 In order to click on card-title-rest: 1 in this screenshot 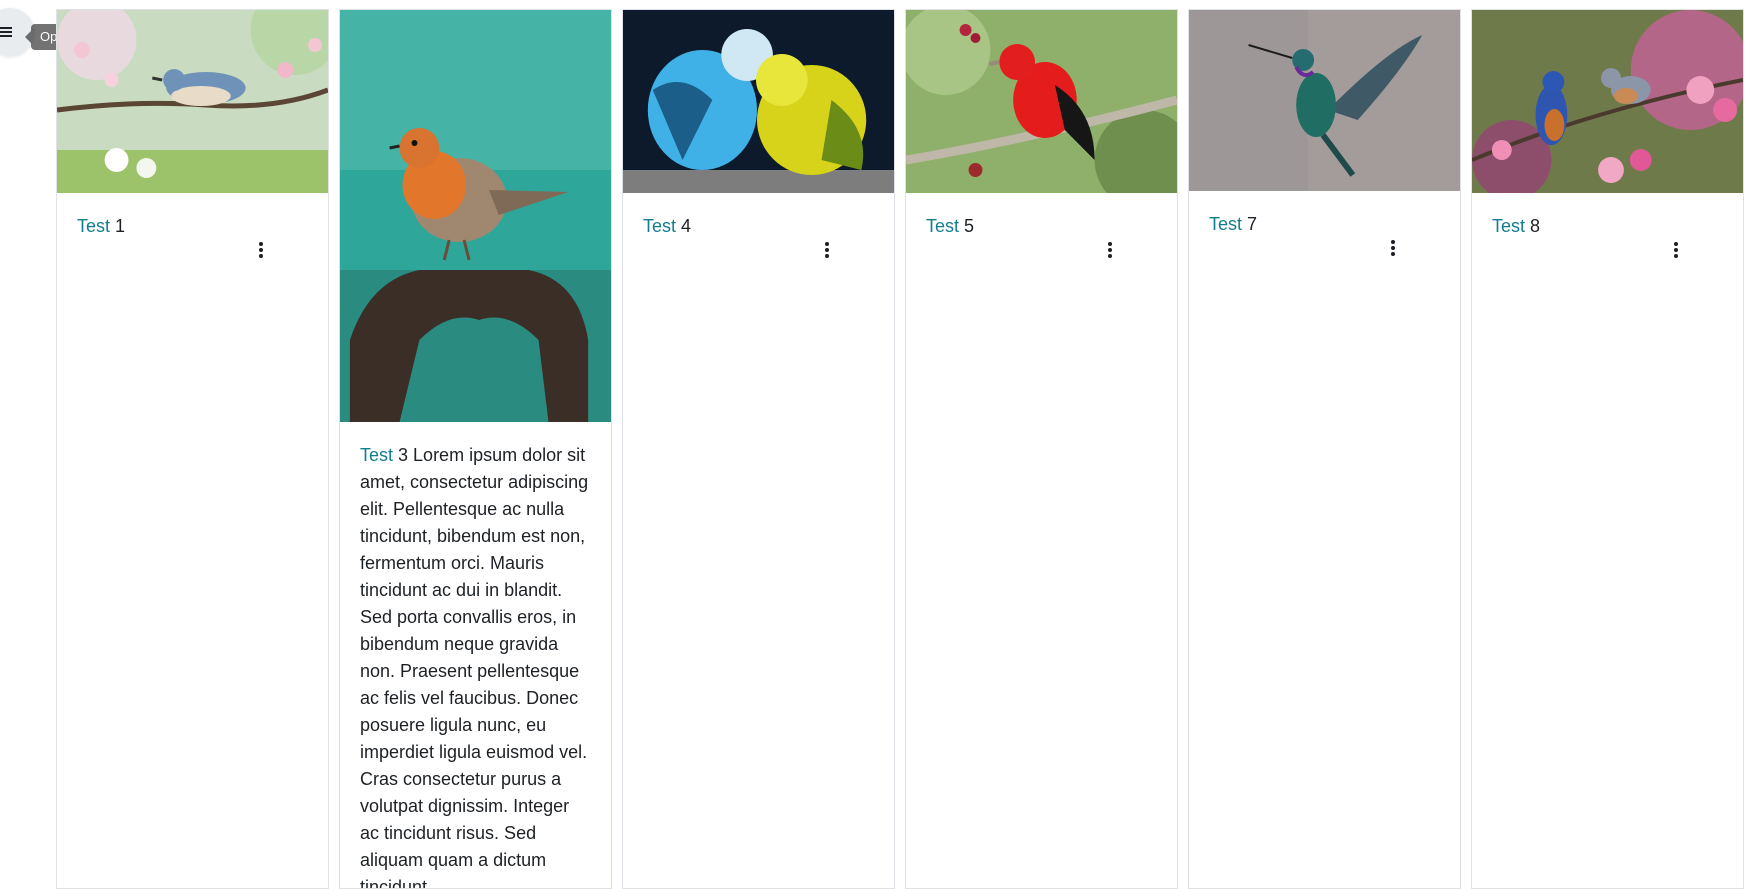, I will do `click(120, 226)`.